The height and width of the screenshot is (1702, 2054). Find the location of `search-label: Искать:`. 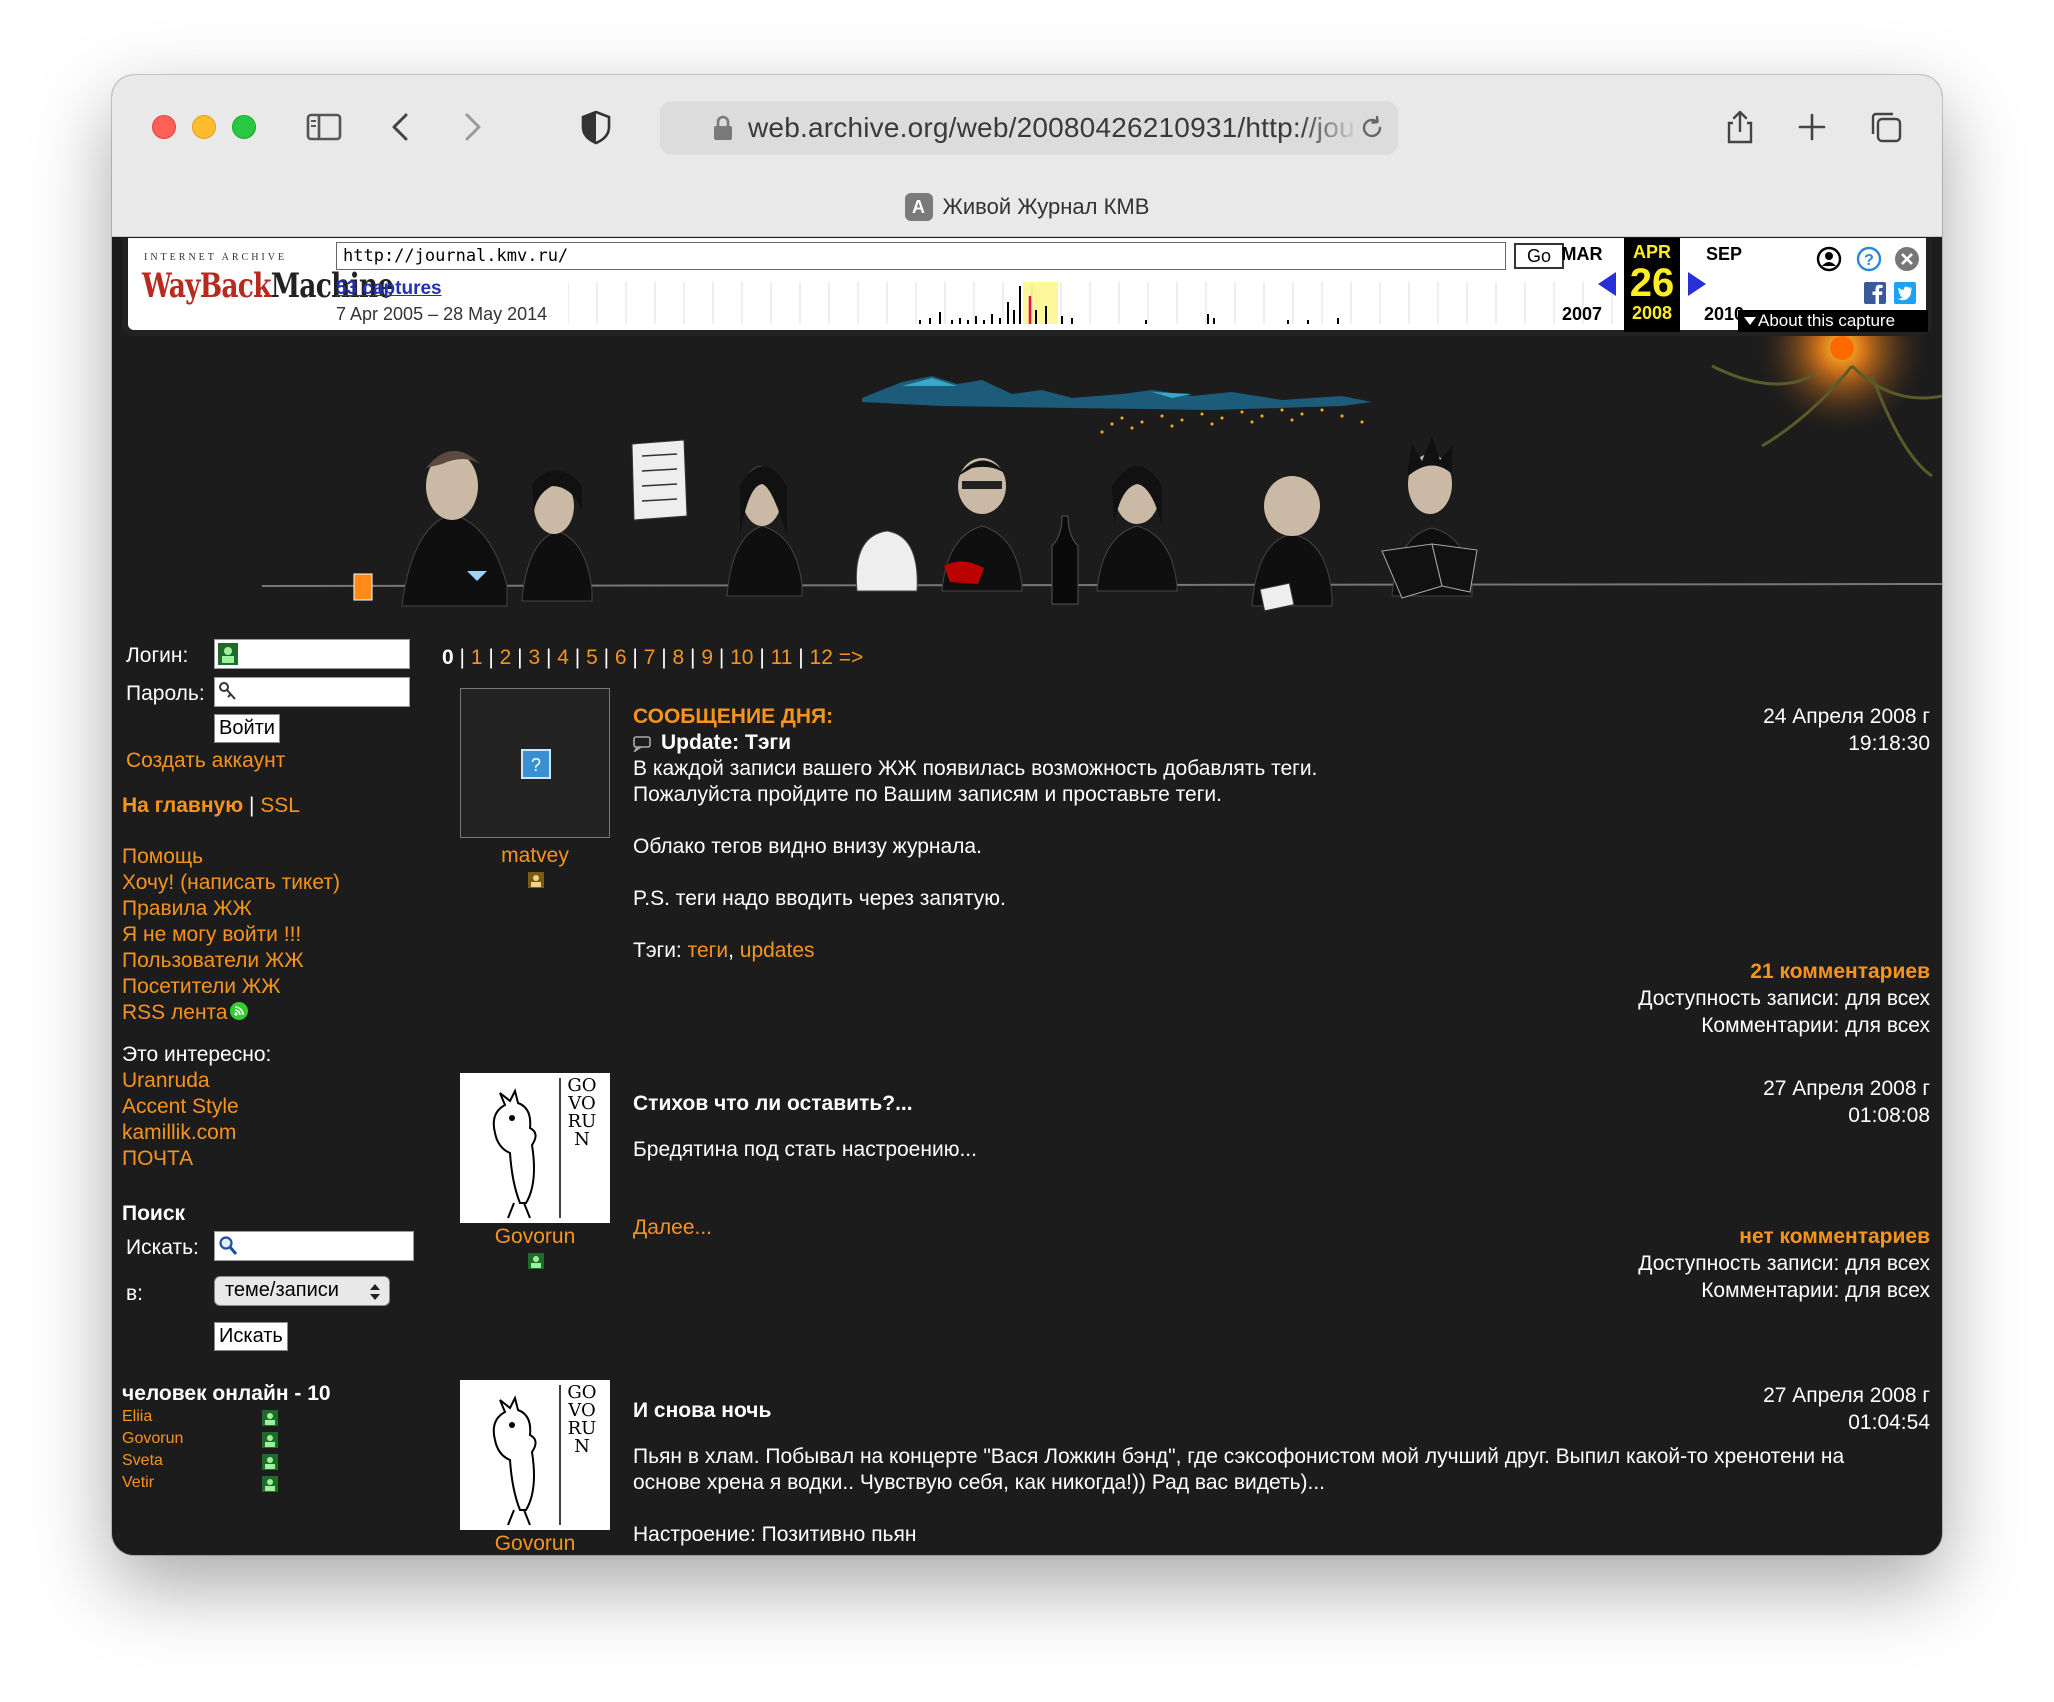

search-label: Искать: is located at coordinates (162, 1247).